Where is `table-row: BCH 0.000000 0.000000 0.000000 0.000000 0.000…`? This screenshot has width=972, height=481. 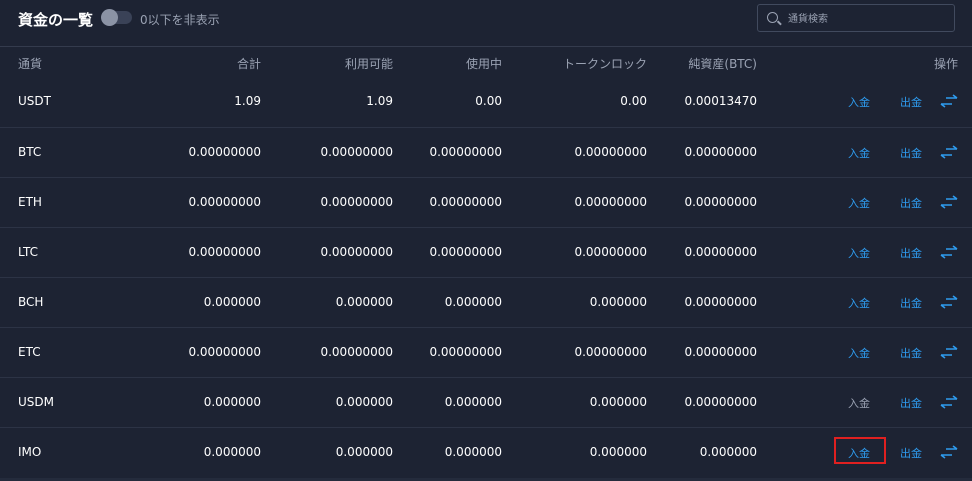
table-row: BCH 0.000000 0.000000 0.000000 0.000000 0.000… is located at coordinates (486, 302).